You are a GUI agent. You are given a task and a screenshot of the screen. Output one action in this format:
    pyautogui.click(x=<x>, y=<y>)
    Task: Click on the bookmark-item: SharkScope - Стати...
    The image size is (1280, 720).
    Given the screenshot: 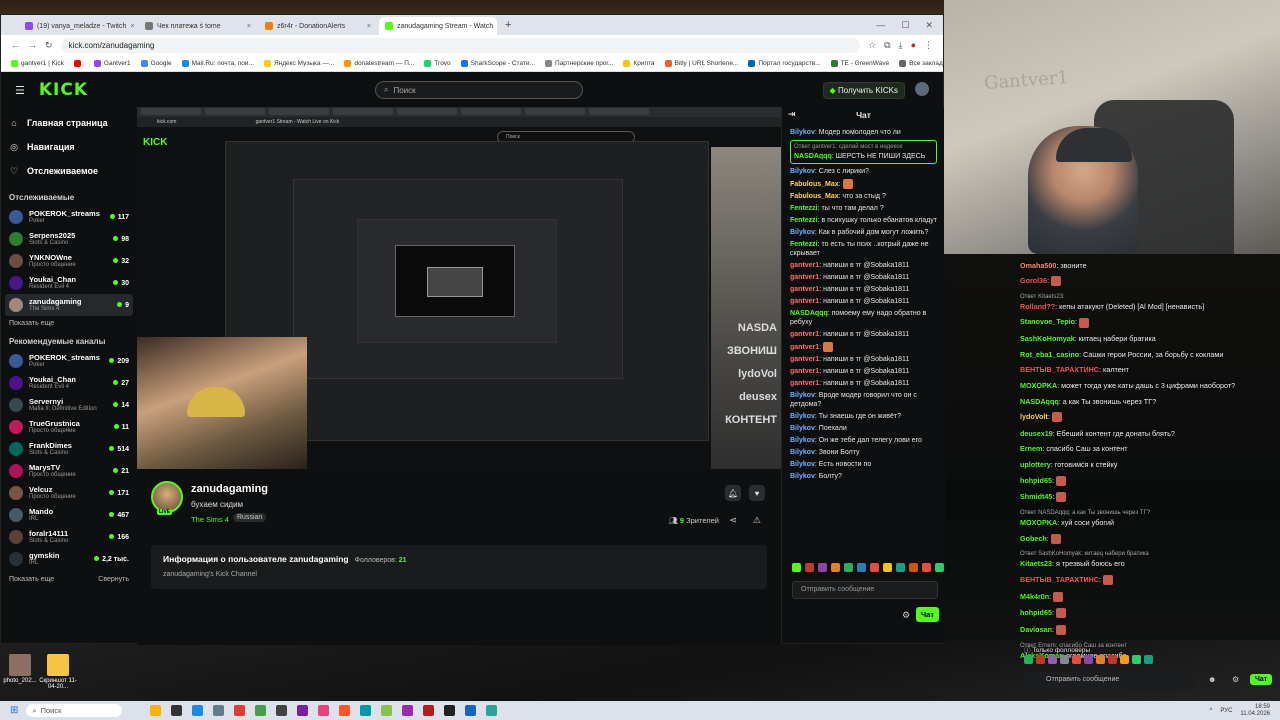 What is the action you would take?
    pyautogui.click(x=497, y=63)
    